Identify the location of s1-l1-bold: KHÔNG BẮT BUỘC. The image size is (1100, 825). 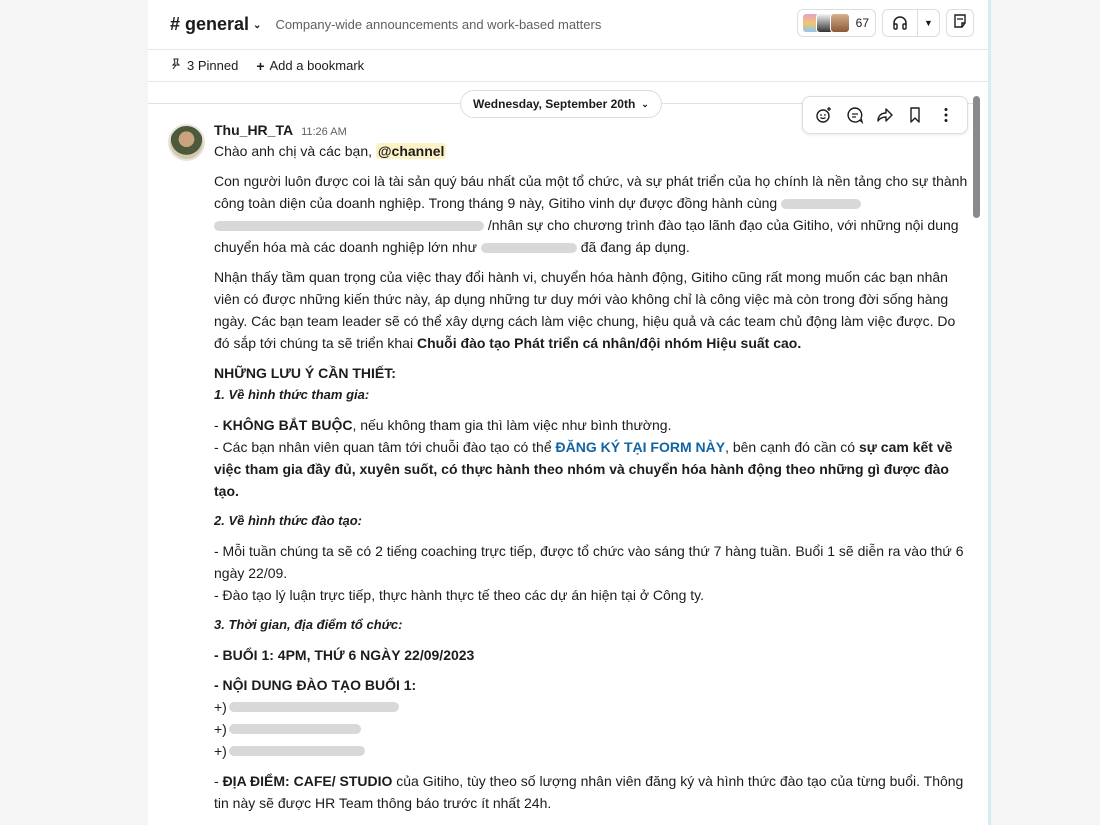
(287, 425).